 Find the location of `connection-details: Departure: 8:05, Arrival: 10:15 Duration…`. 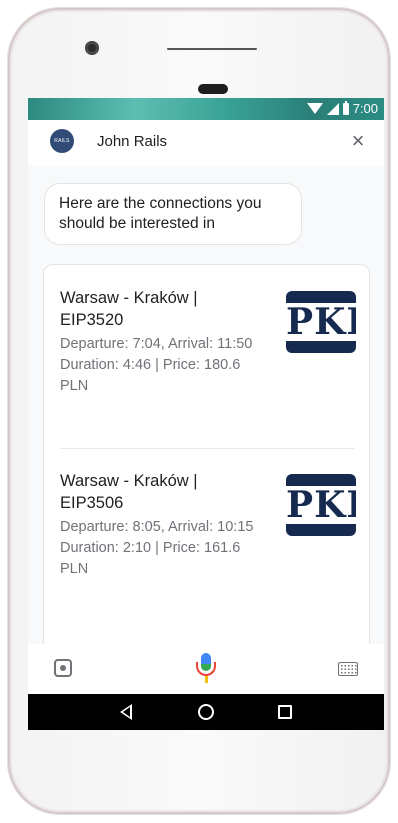

connection-details: Departure: 8:05, Arrival: 10:15 Duration… is located at coordinates (165, 548).